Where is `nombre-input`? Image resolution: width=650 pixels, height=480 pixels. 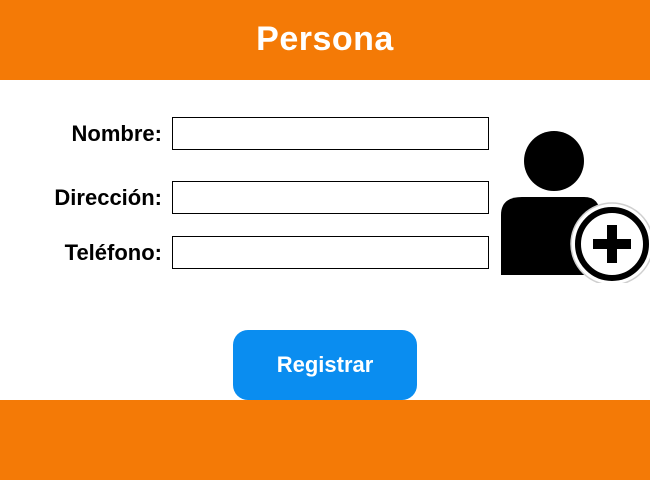 nombre-input is located at coordinates (330, 133).